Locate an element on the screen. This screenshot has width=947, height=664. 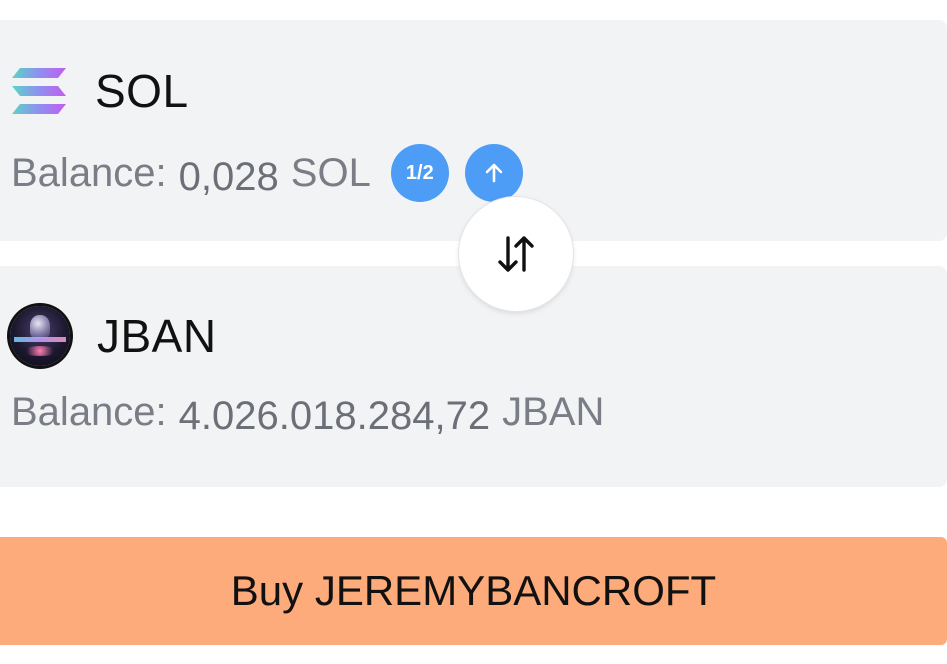
solana-logo-icon is located at coordinates (39, 91).